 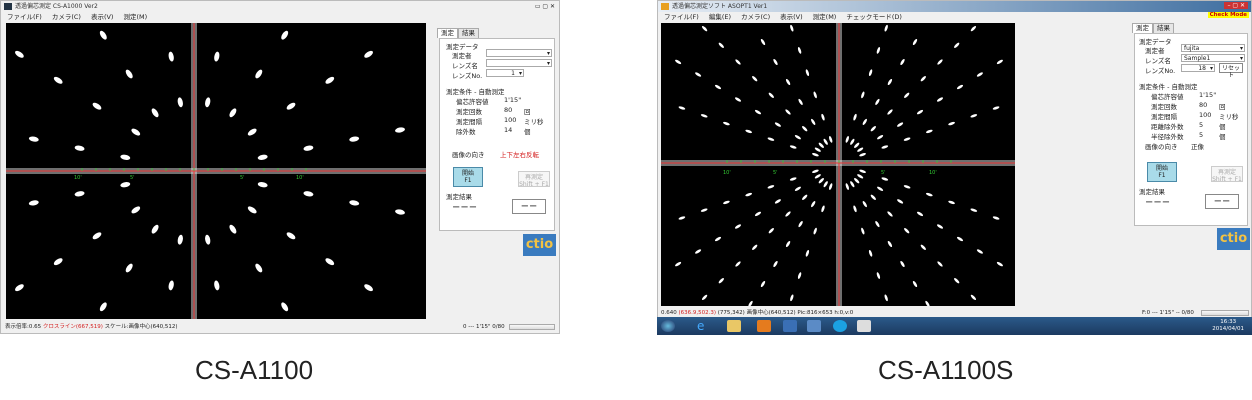 I want to click on system-clock: 16:33 2014/04/01, so click(x=1228, y=326).